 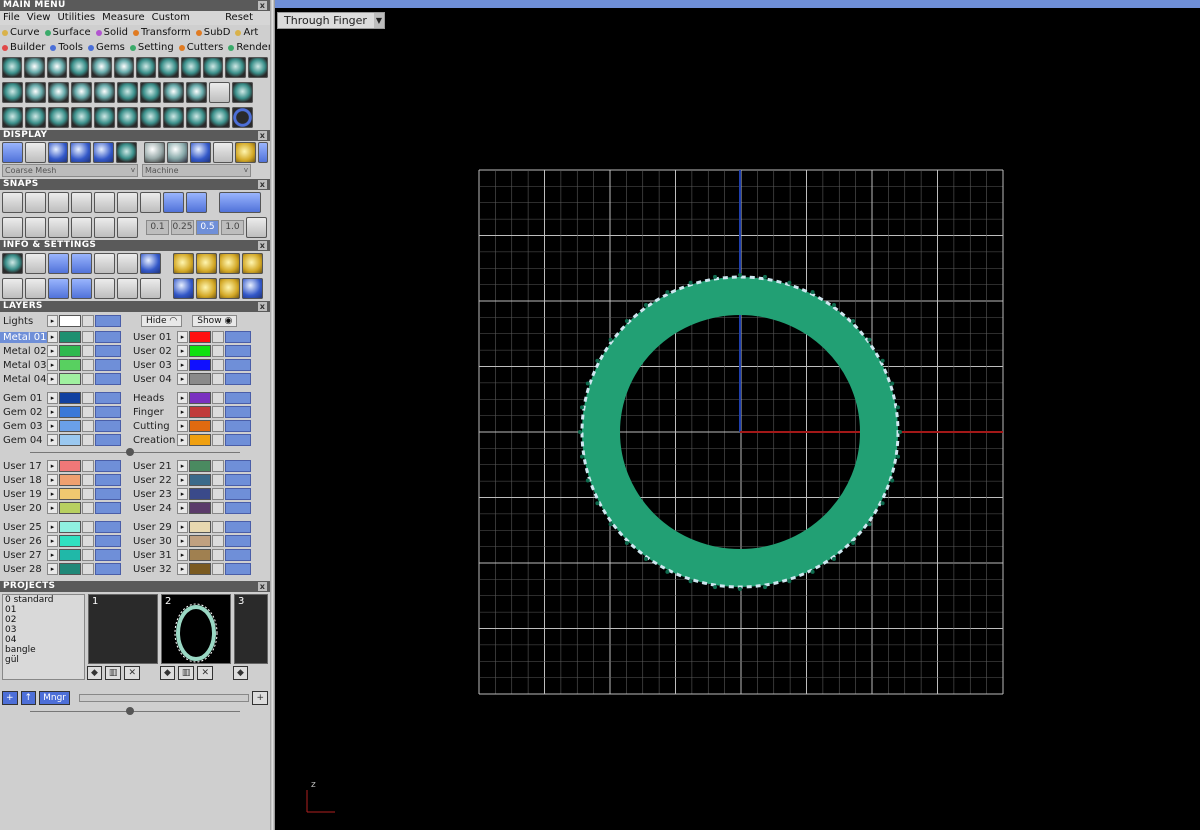 What do you see at coordinates (150, 202) in the screenshot?
I see `snap-target-icon` at bounding box center [150, 202].